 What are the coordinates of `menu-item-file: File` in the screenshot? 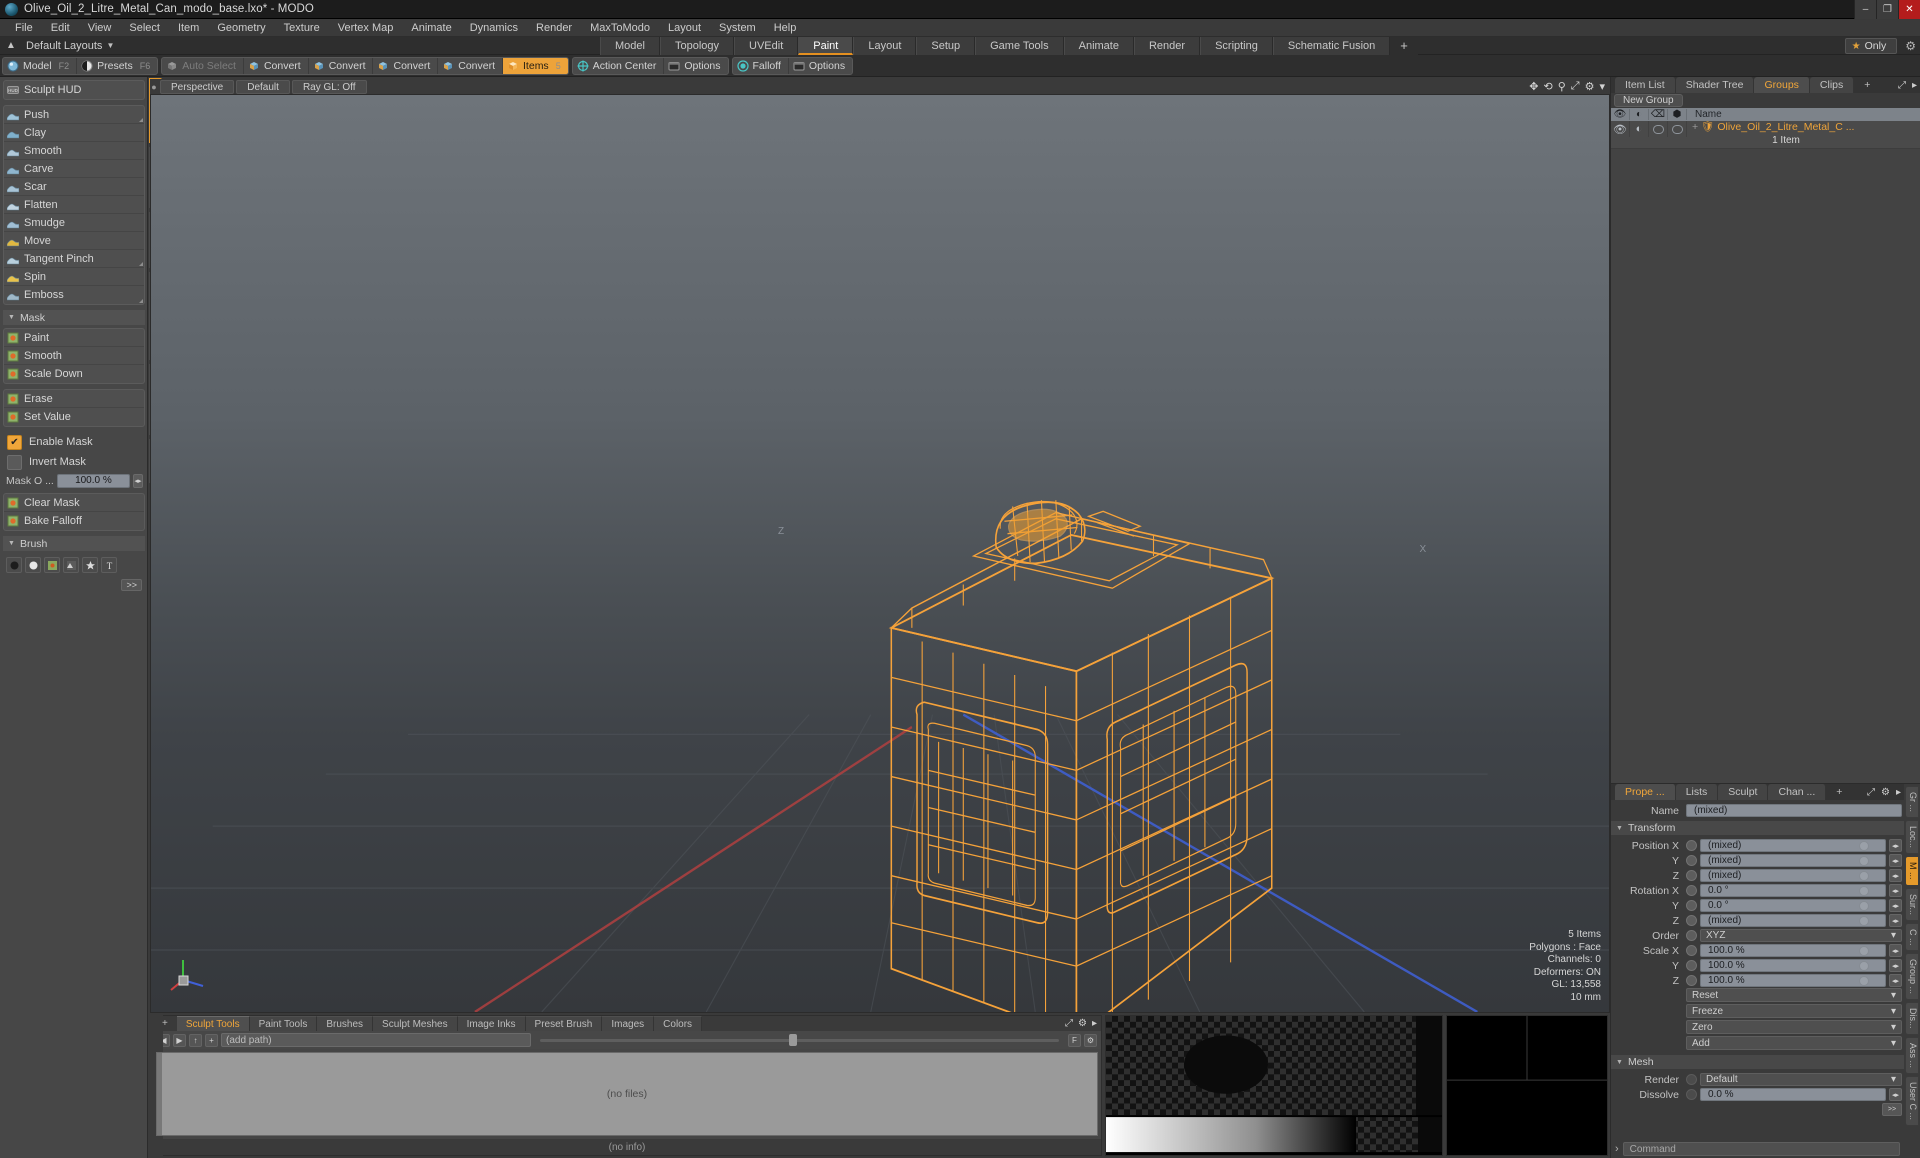 It's located at (24, 28).